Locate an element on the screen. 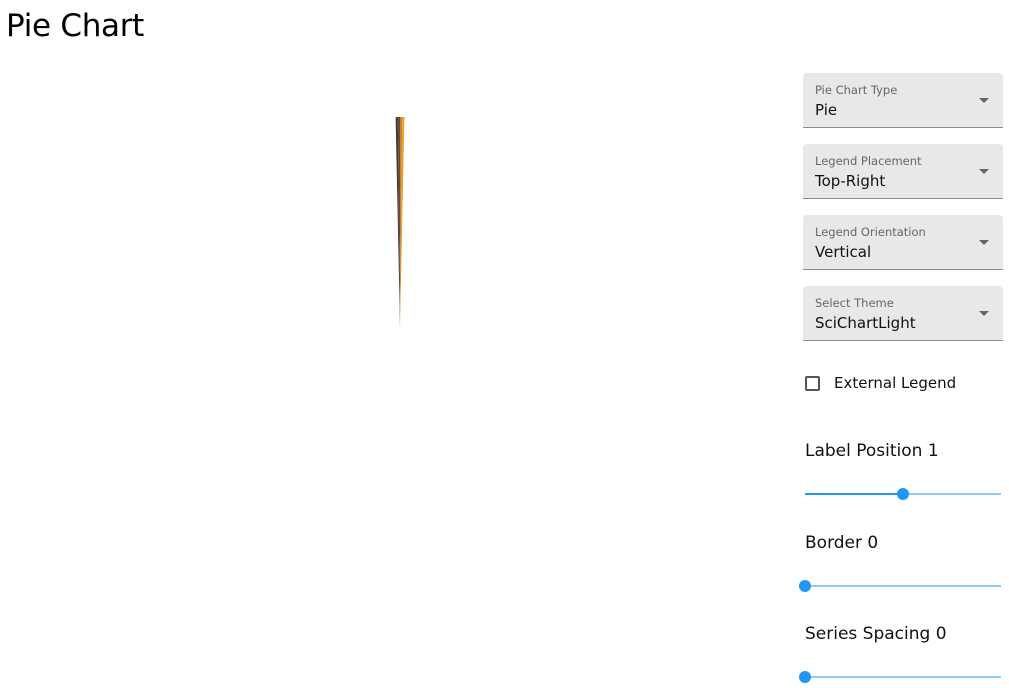  legend-orientation-select: Legend Orientation Vertical is located at coordinates (903, 242).